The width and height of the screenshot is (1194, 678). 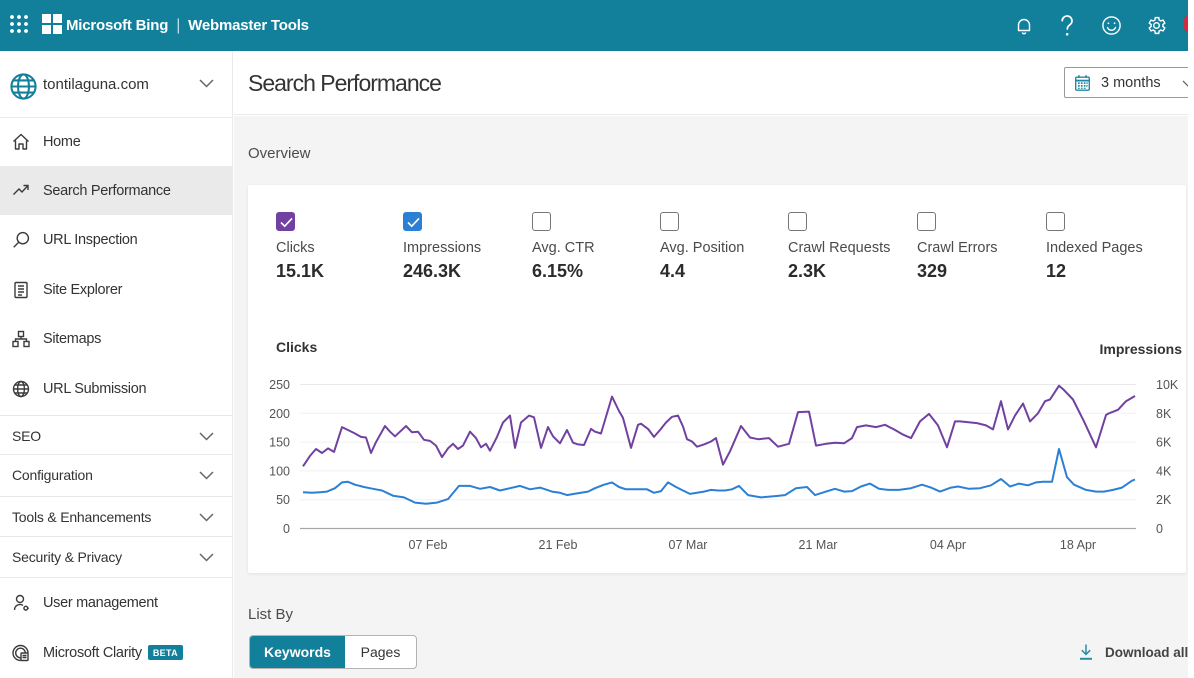 What do you see at coordinates (428, 545) in the screenshot?
I see `svg-text: 07 Feb` at bounding box center [428, 545].